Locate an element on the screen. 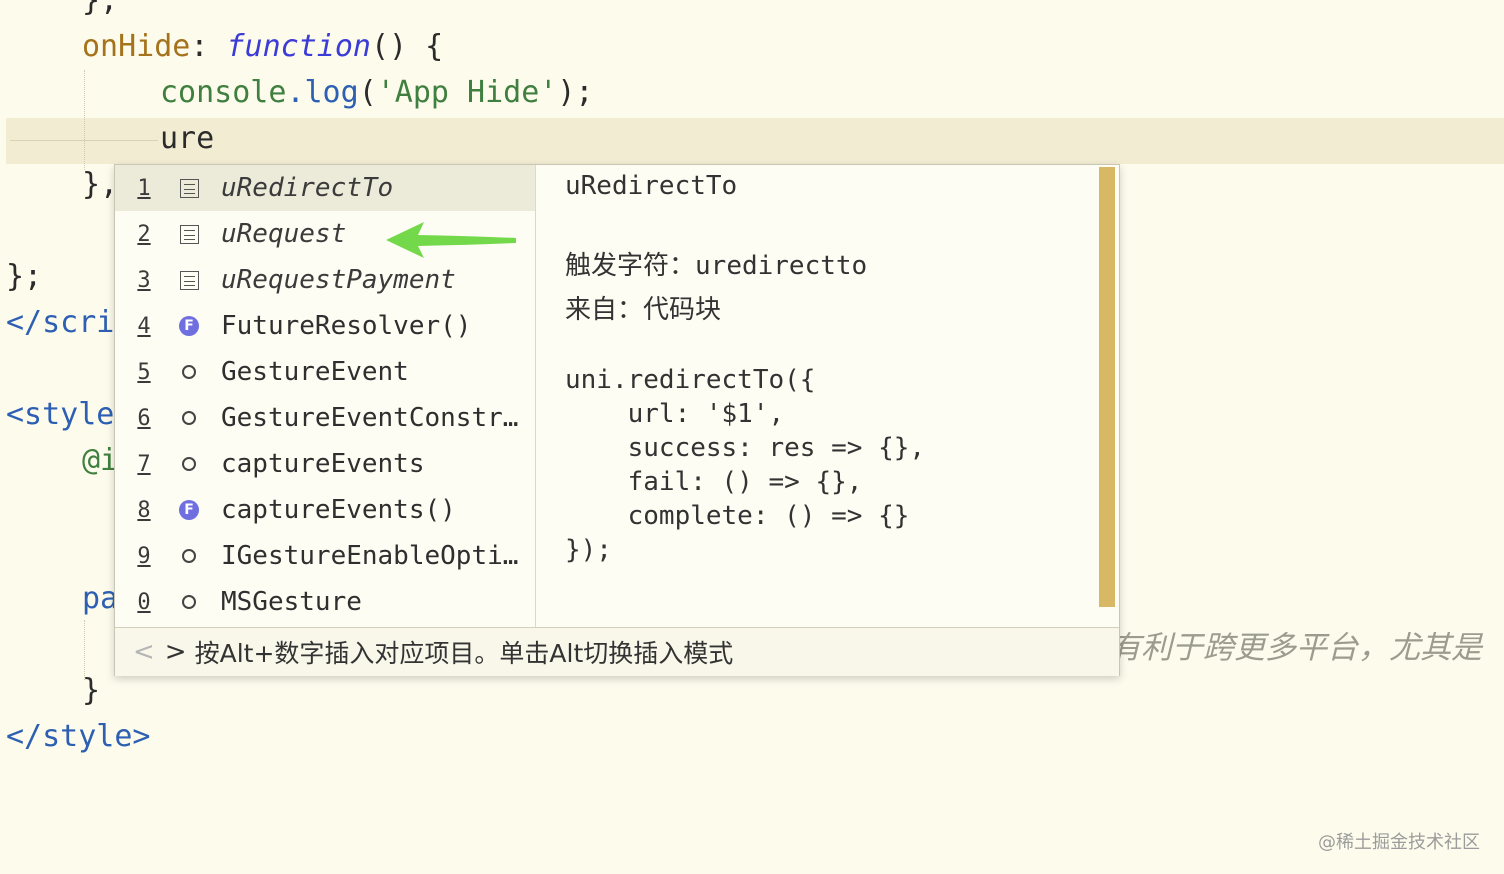 The image size is (1504, 874). autocomplete-footer: < > 按Alt+数字插入对应项目。单击Alt切换插入模式 is located at coordinates (617, 651).